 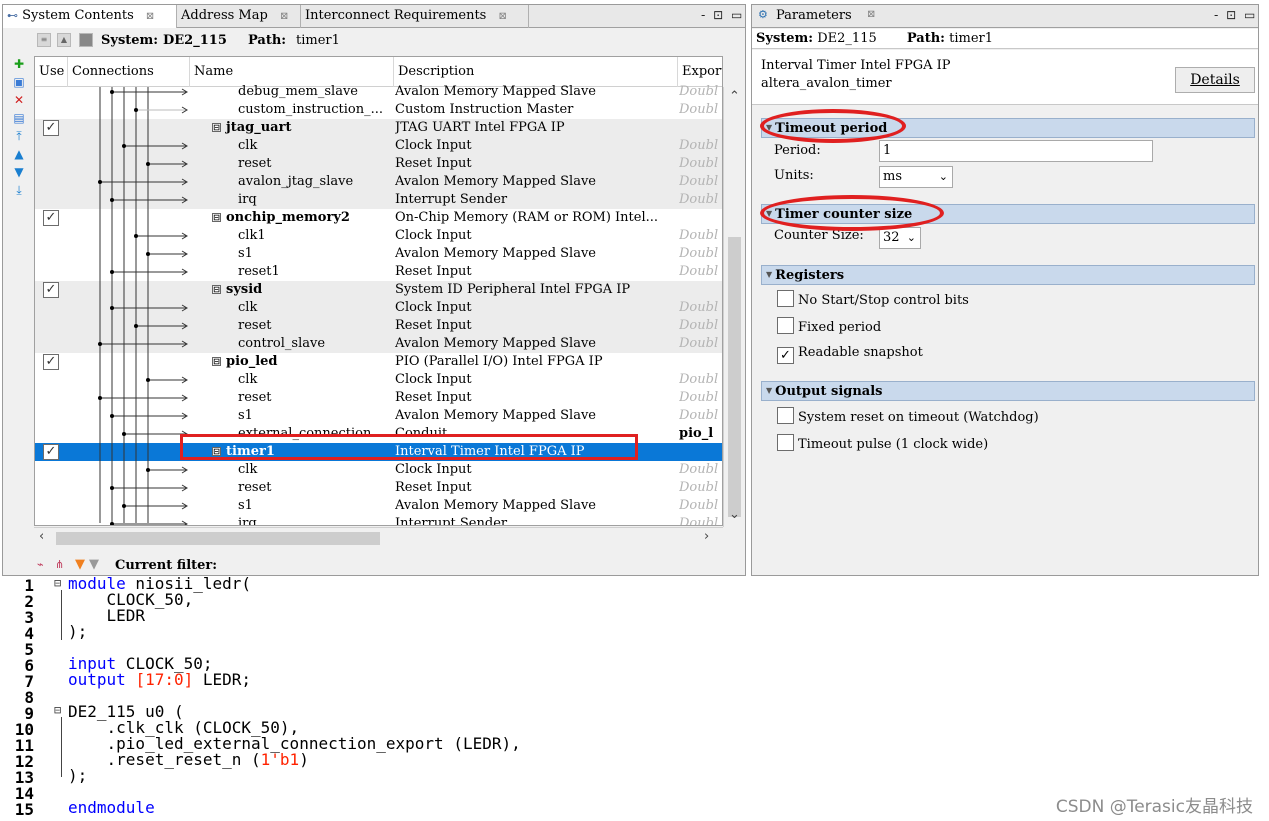 I want to click on tab-address-map: Address Map ⊠, so click(x=239, y=16).